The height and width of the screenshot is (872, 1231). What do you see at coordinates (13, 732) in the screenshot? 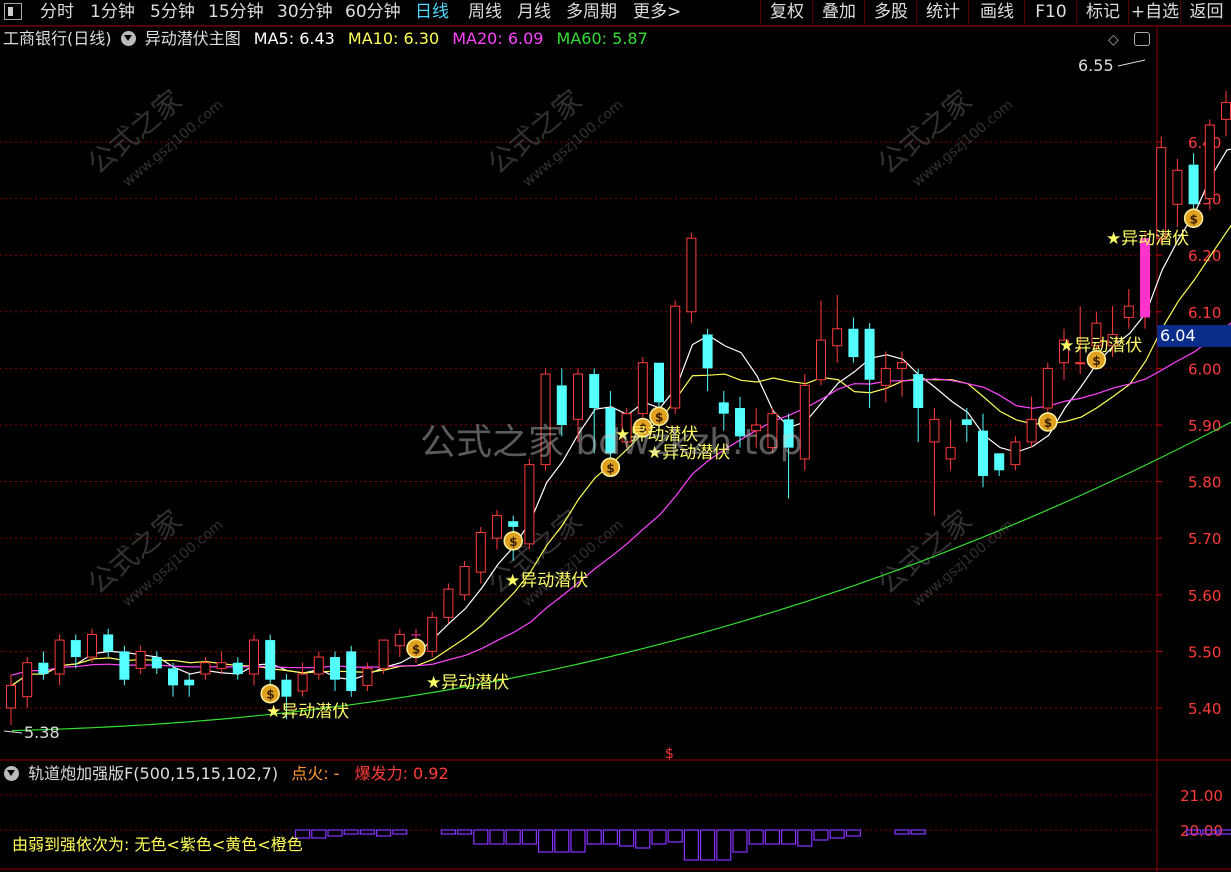
I see `low-arrow` at bounding box center [13, 732].